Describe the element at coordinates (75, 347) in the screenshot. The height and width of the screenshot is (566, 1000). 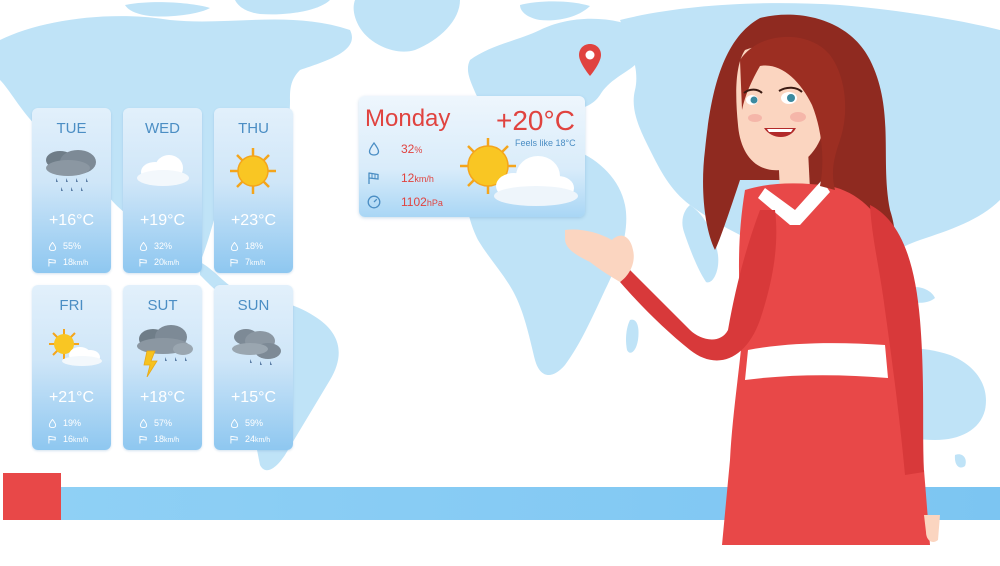
I see `partly-cloudy-icon` at that location.